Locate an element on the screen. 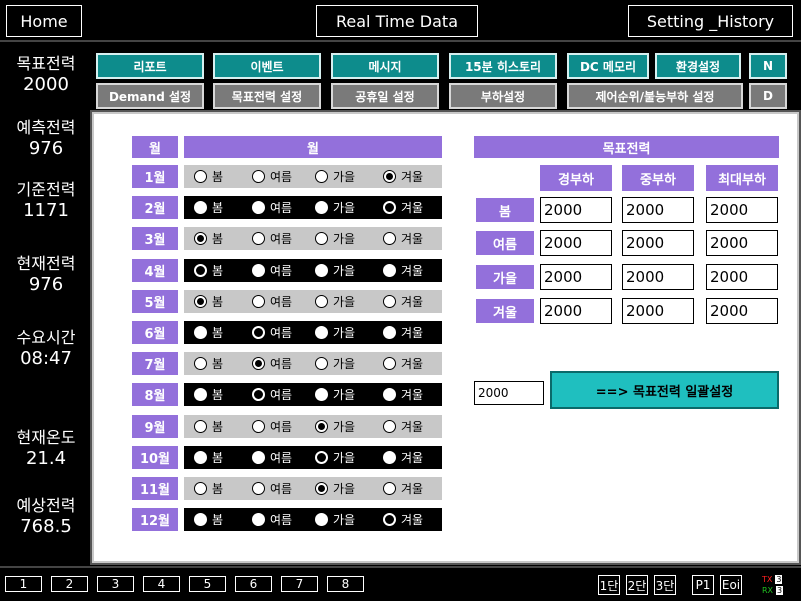  page-button: 7 is located at coordinates (299, 584).